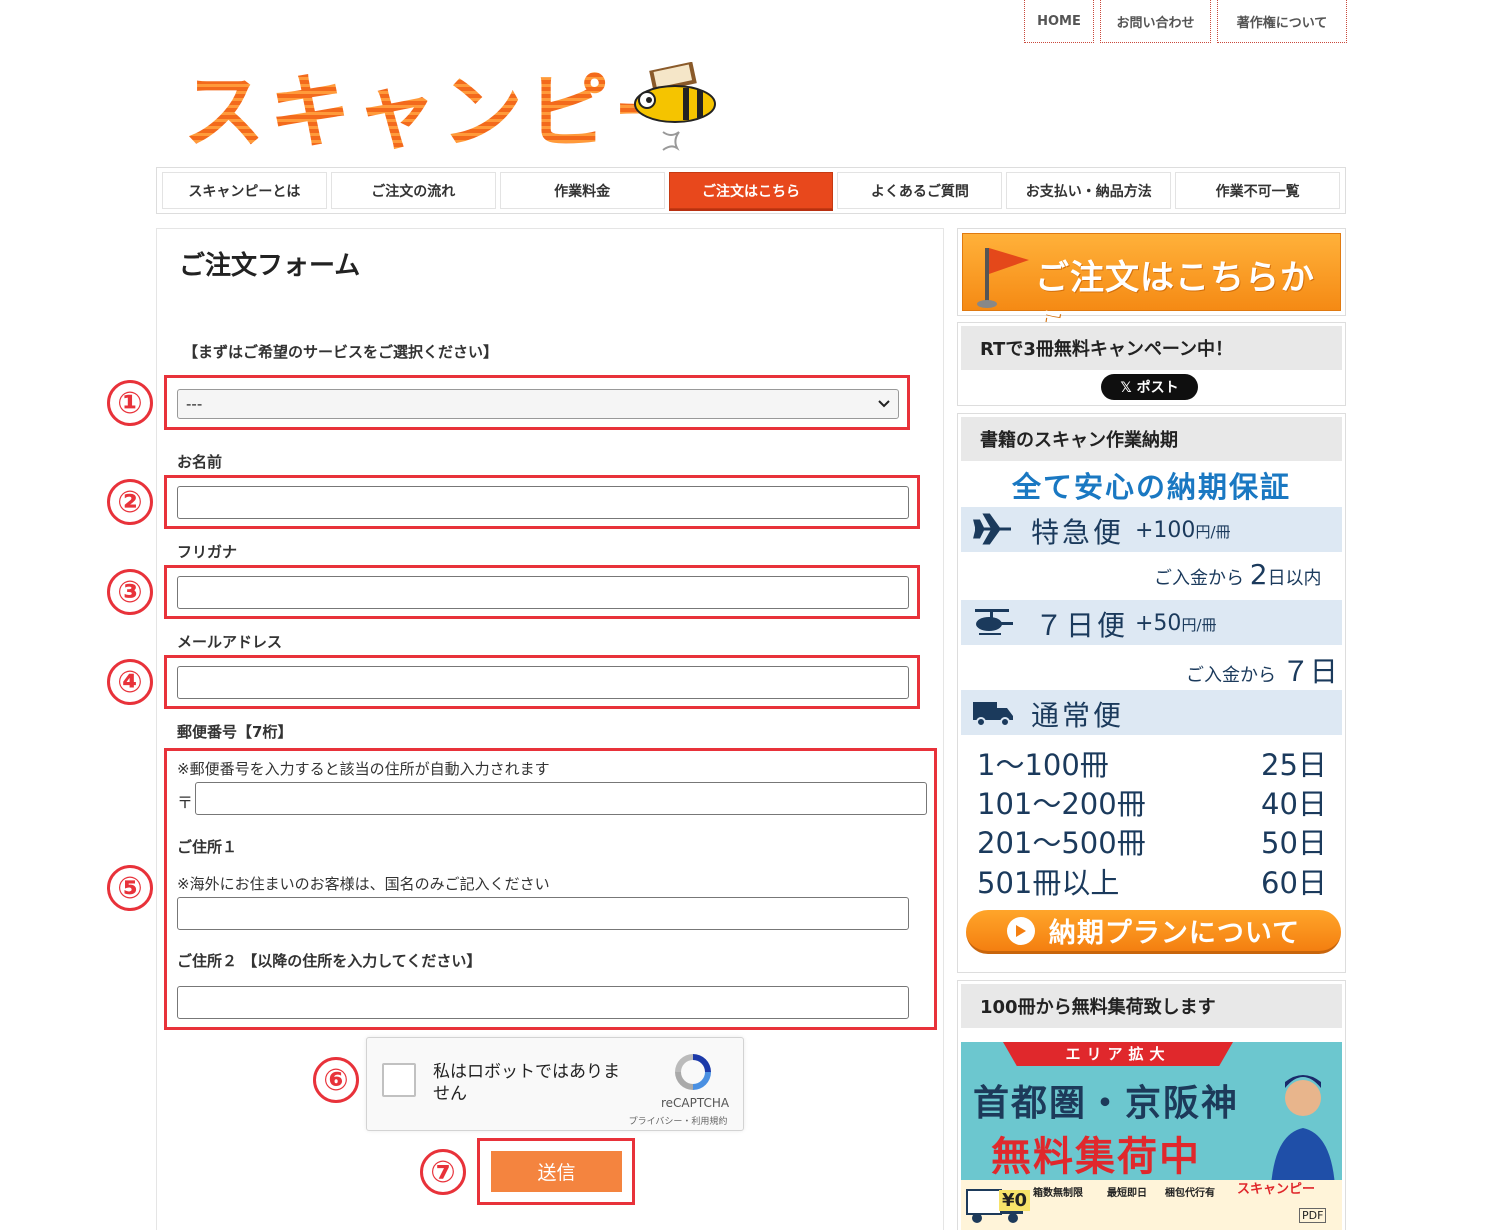 The height and width of the screenshot is (1230, 1500). What do you see at coordinates (994, 622) in the screenshot?
I see `helicopter-icon` at bounding box center [994, 622].